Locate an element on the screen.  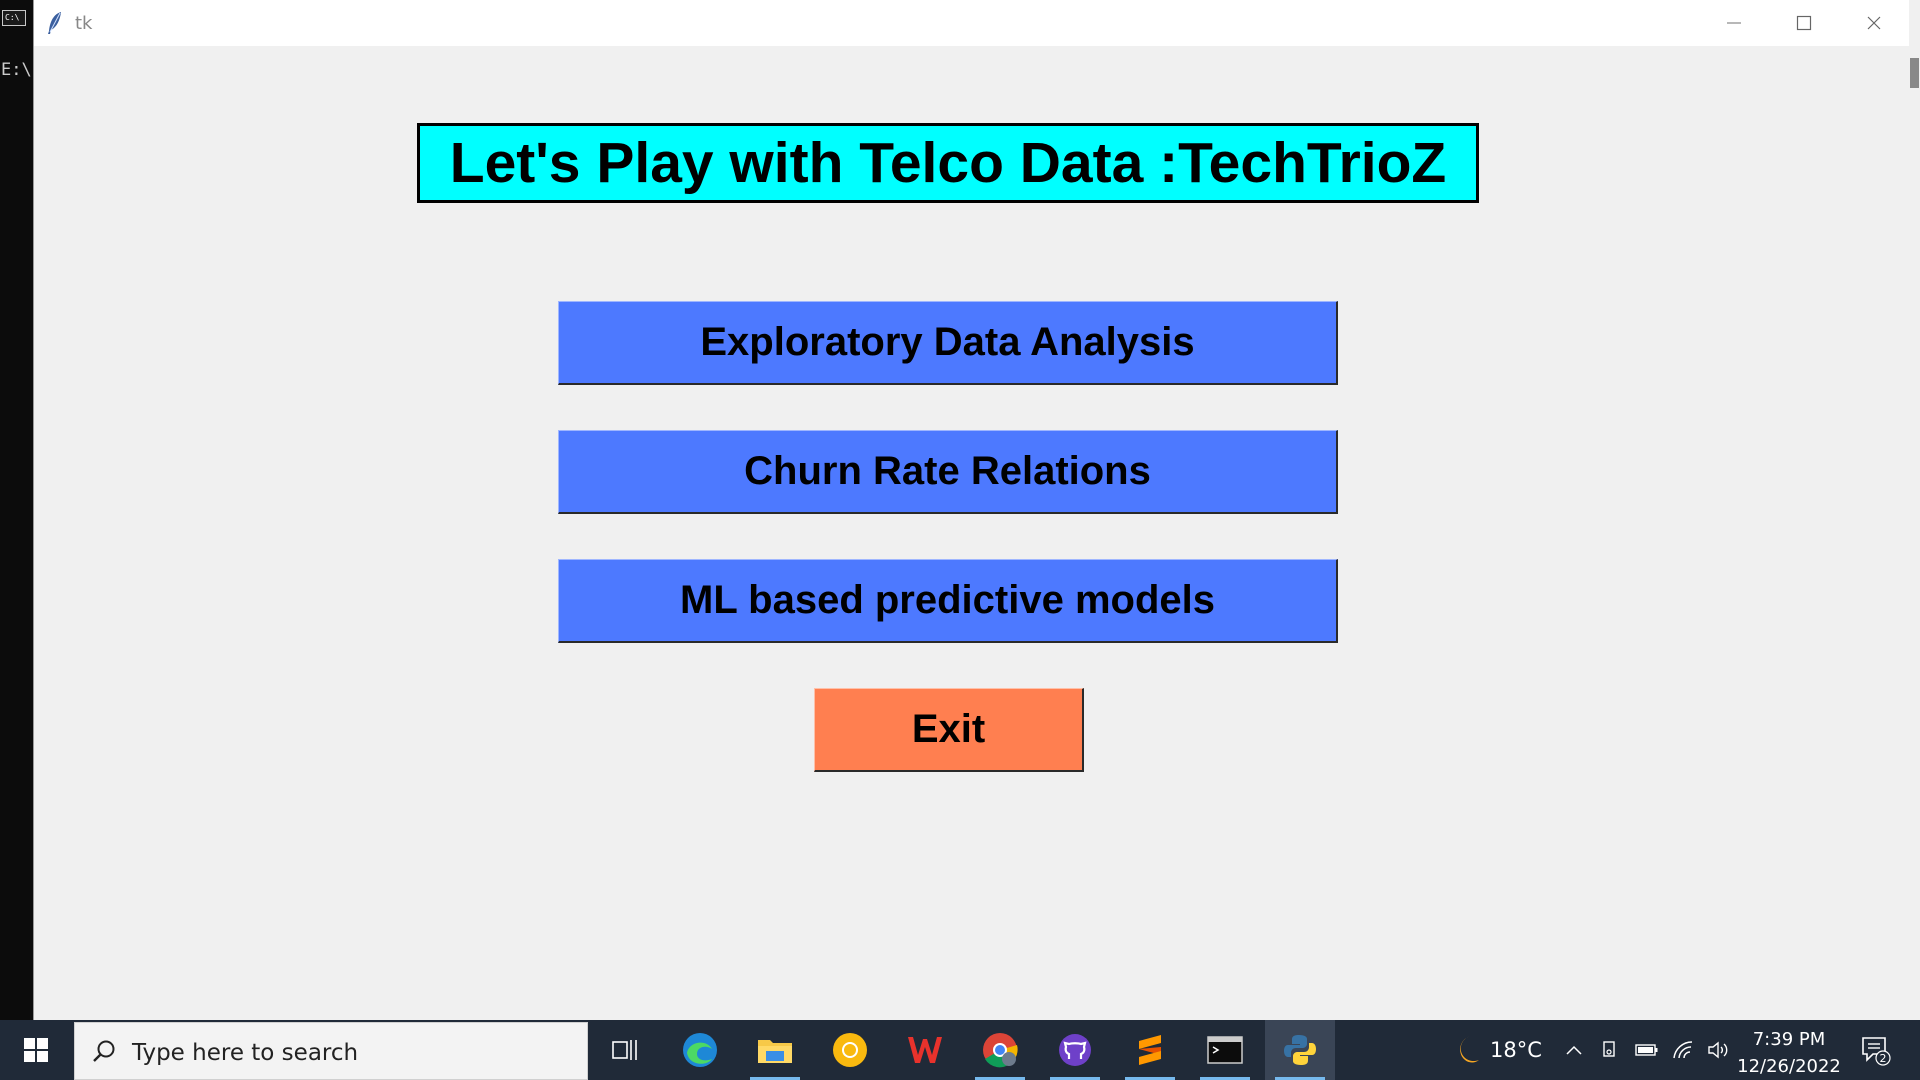
network-status is located at coordinates (1684, 1050).